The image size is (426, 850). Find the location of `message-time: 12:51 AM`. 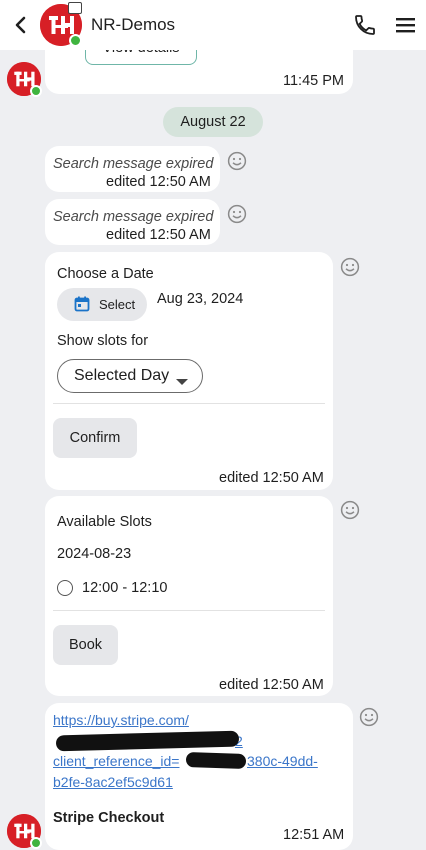

message-time: 12:51 AM is located at coordinates (314, 835).